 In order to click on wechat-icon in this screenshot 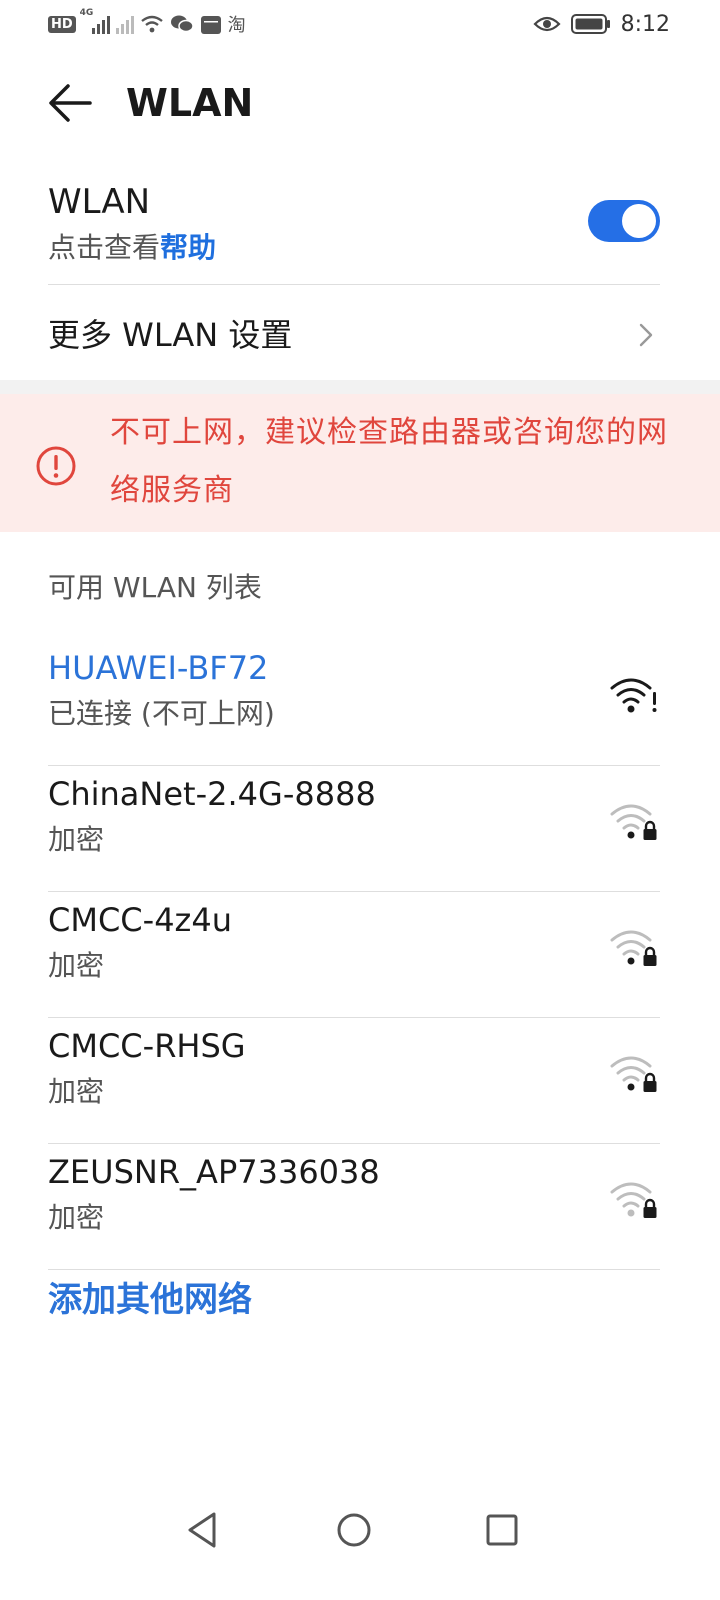, I will do `click(182, 24)`.